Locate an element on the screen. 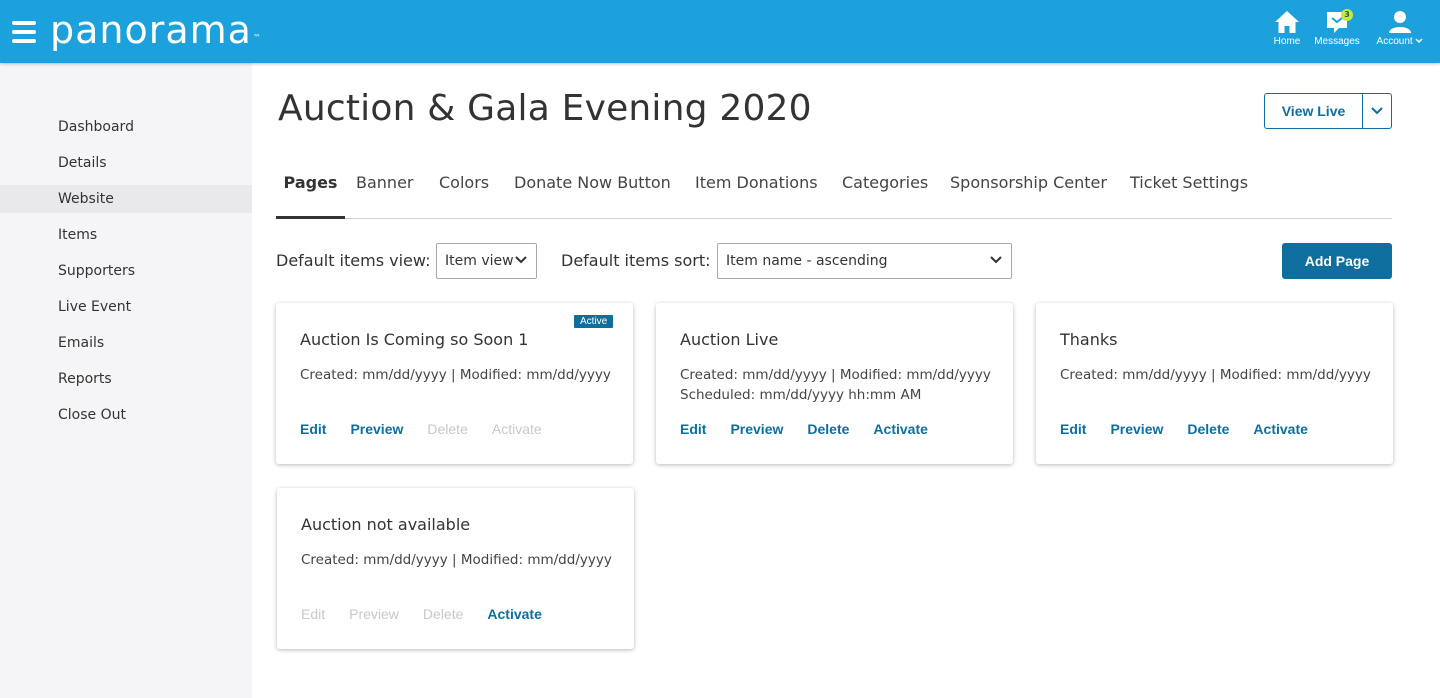 This screenshot has width=1440, height=698. sidebar-item-supporters: Supporters is located at coordinates (126, 271).